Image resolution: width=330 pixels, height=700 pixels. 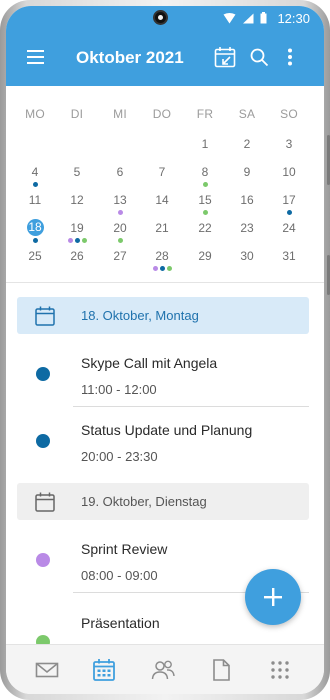 I want to click on day-cell: 6, so click(x=120, y=178).